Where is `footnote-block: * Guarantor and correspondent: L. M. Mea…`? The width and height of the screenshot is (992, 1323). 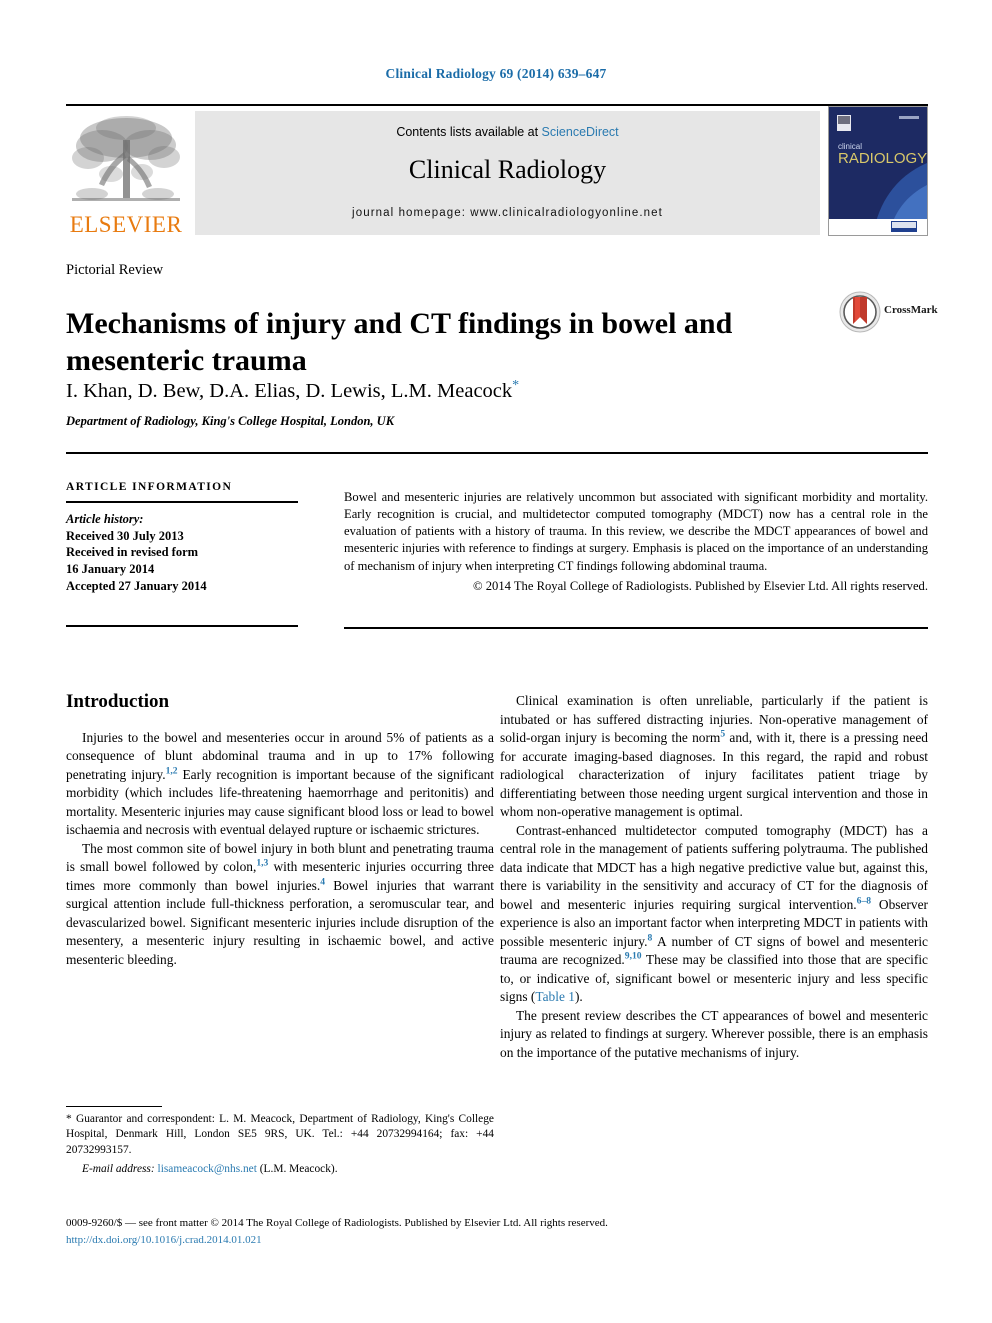 footnote-block: * Guarantor and correspondent: L. M. Mea… is located at coordinates (280, 1144).